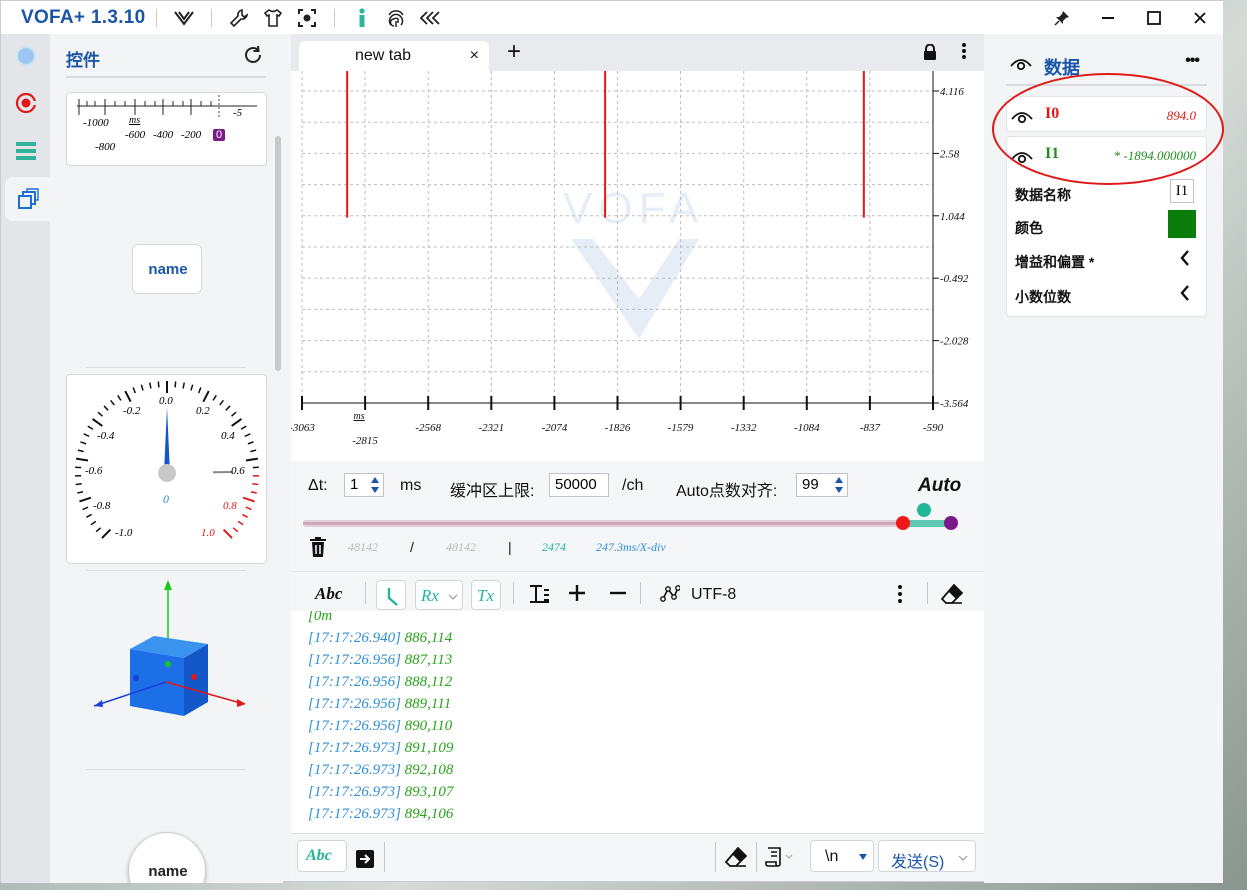  What do you see at coordinates (375, 485) in the screenshot?
I see `dt-stepper-icon` at bounding box center [375, 485].